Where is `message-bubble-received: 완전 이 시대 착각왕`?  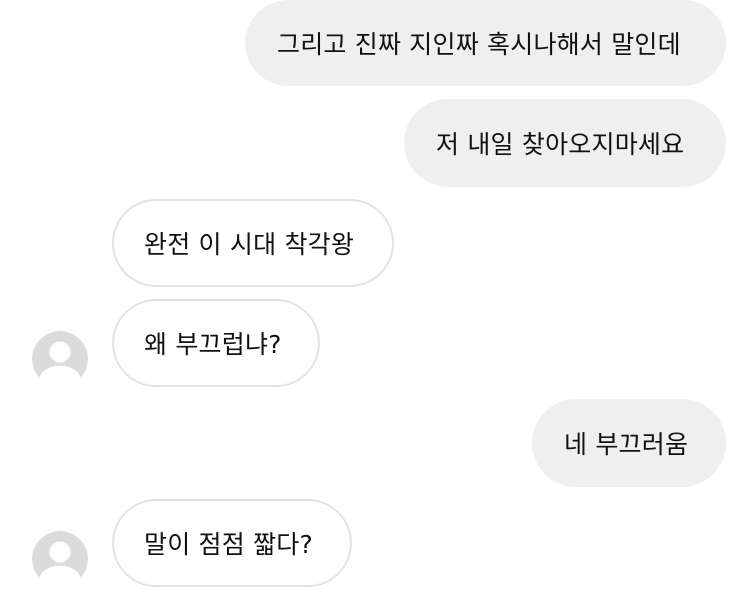
message-bubble-received: 완전 이 시대 착각왕 is located at coordinates (253, 243).